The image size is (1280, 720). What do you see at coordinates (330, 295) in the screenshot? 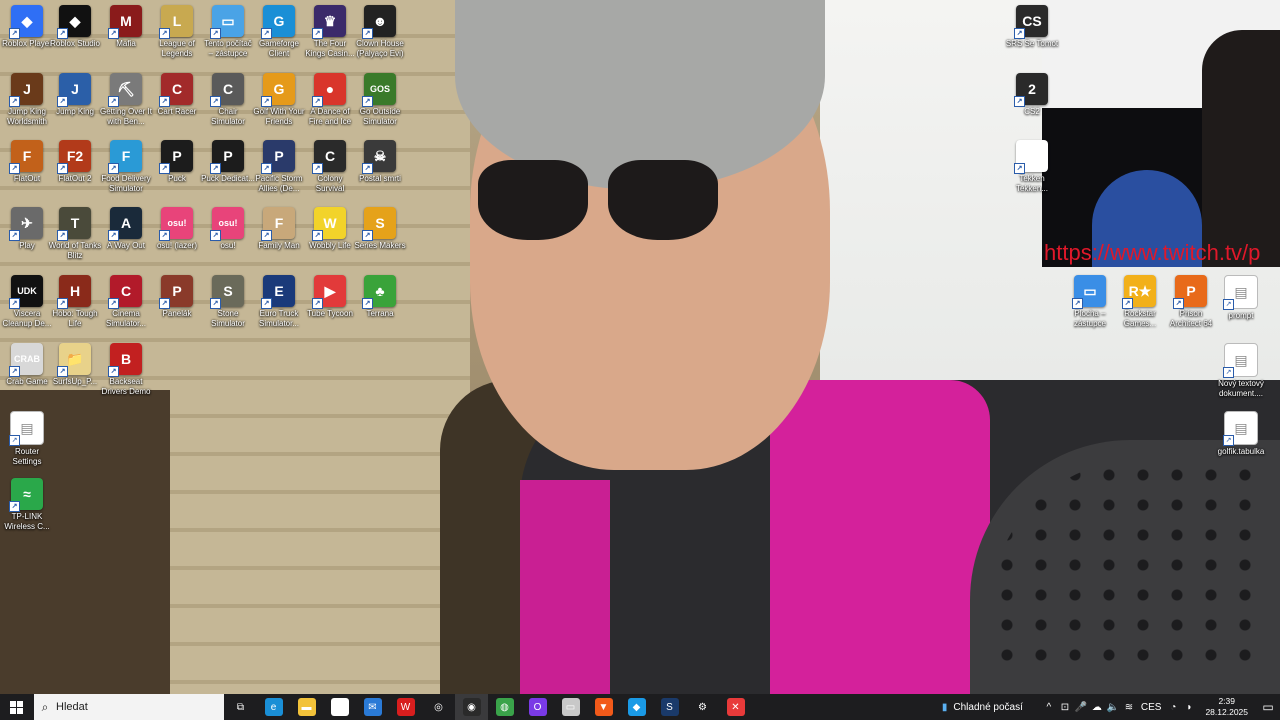
I see `desktop-icon-tube-tycoon: ▶ ↗ Tube Tycoon` at bounding box center [330, 295].